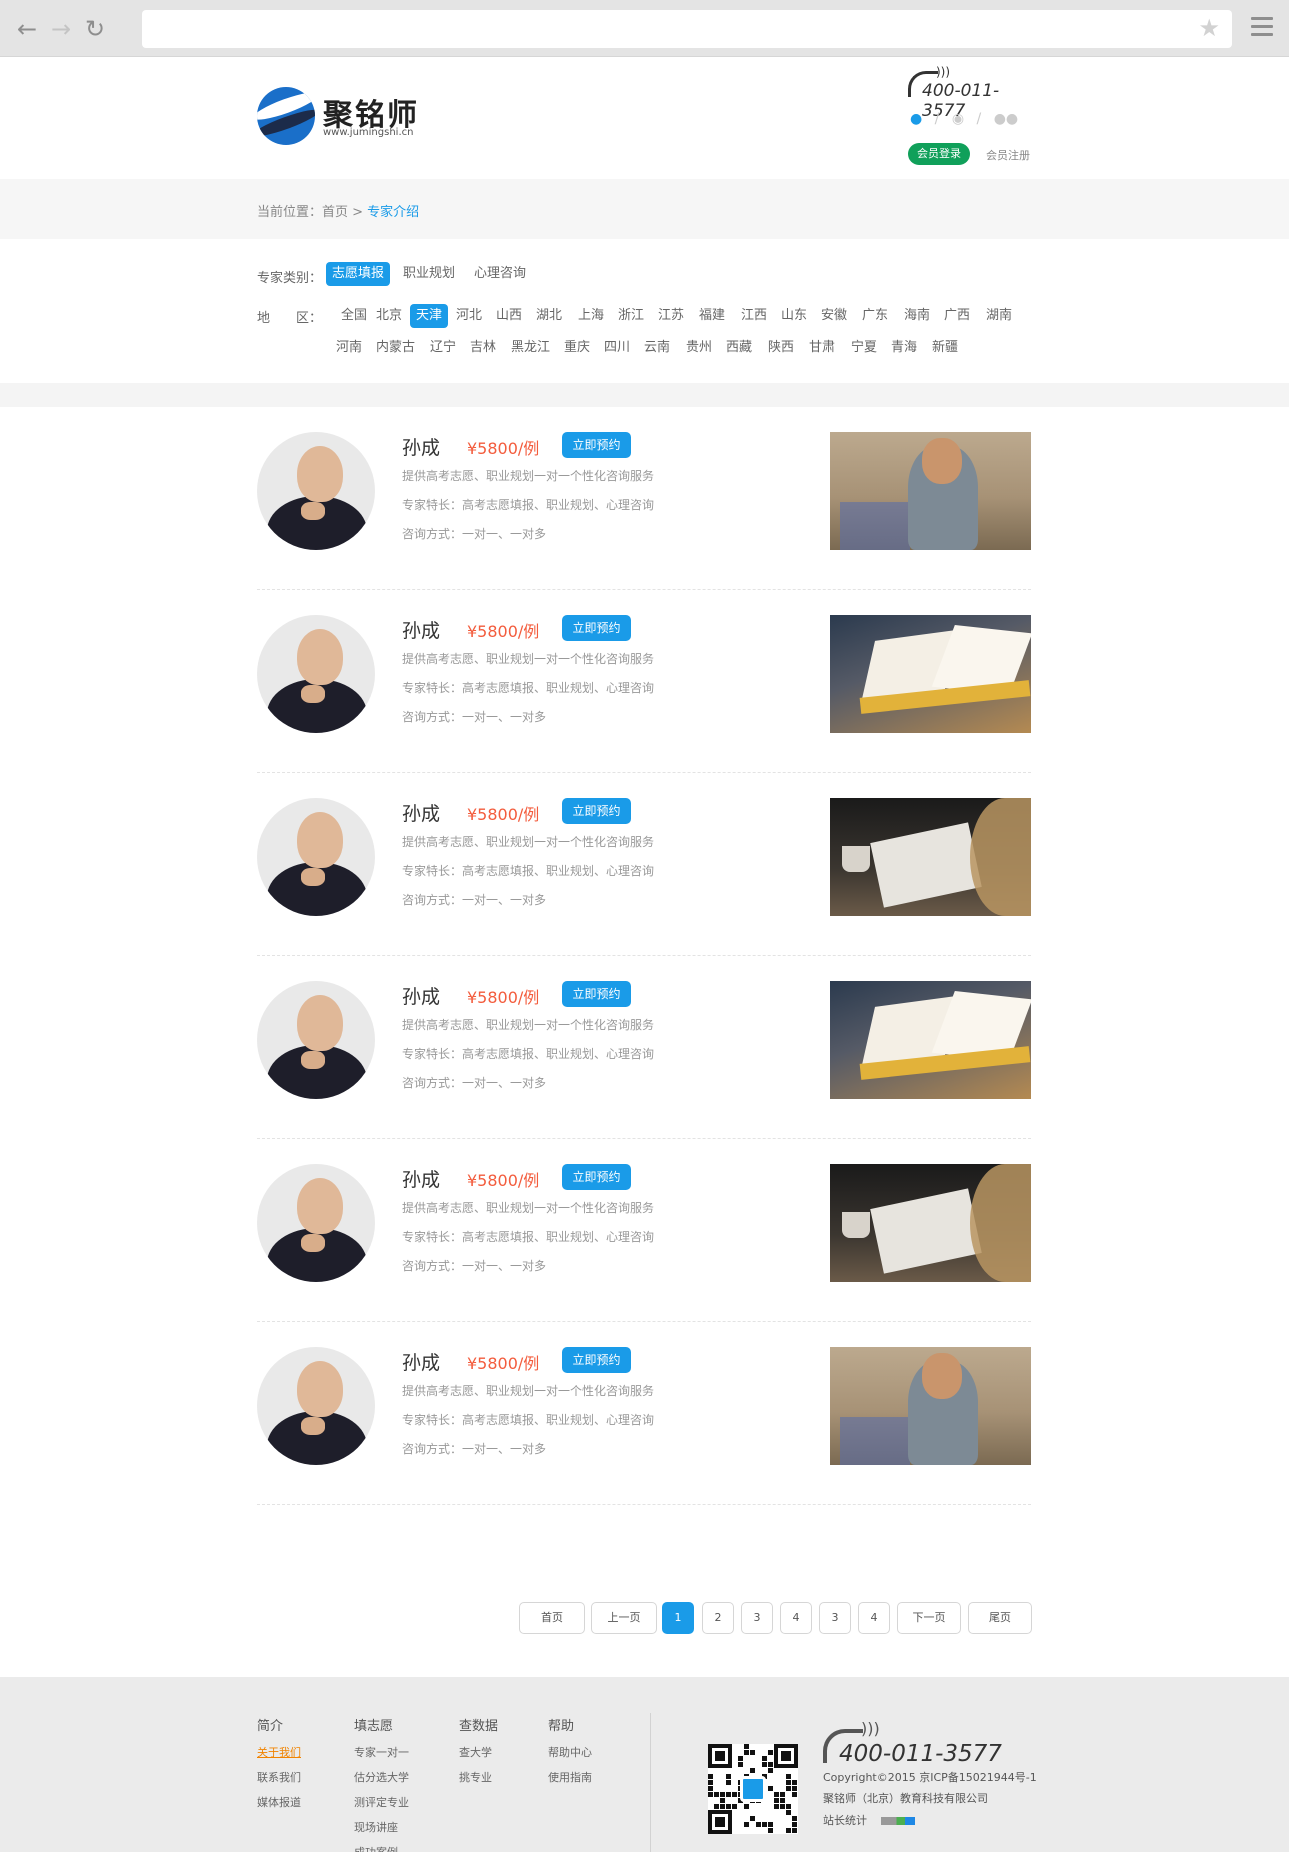  Describe the element at coordinates (312, 212) in the screenshot. I see `breadcrumb-prefix: 当前位置：首页 >` at that location.